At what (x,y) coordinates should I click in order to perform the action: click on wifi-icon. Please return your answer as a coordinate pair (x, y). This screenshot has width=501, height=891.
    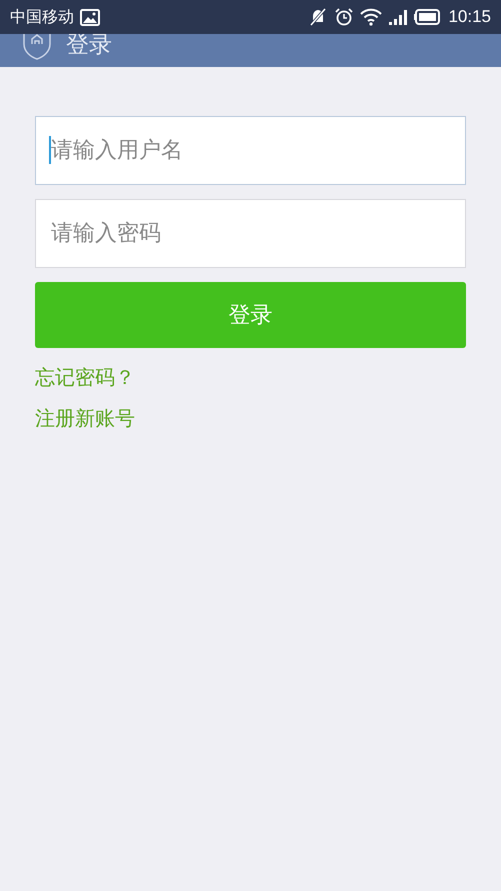
    Looking at the image, I should click on (371, 17).